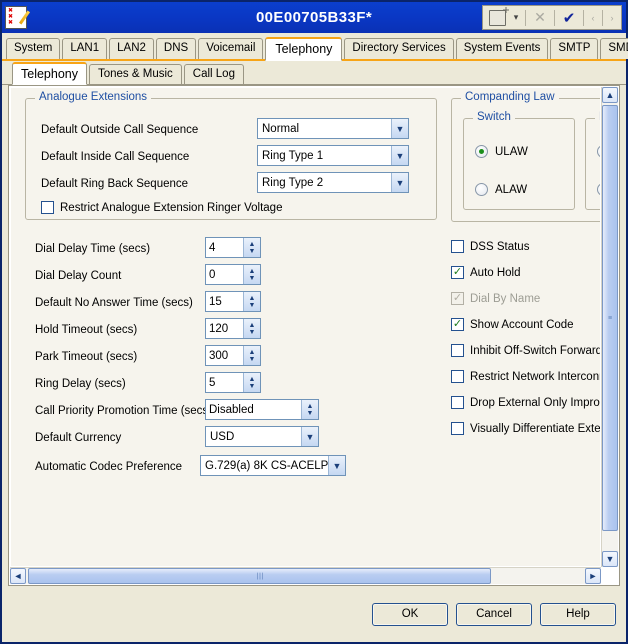 This screenshot has width=628, height=644. I want to click on companding-line-legend: Line, so click(597, 117).